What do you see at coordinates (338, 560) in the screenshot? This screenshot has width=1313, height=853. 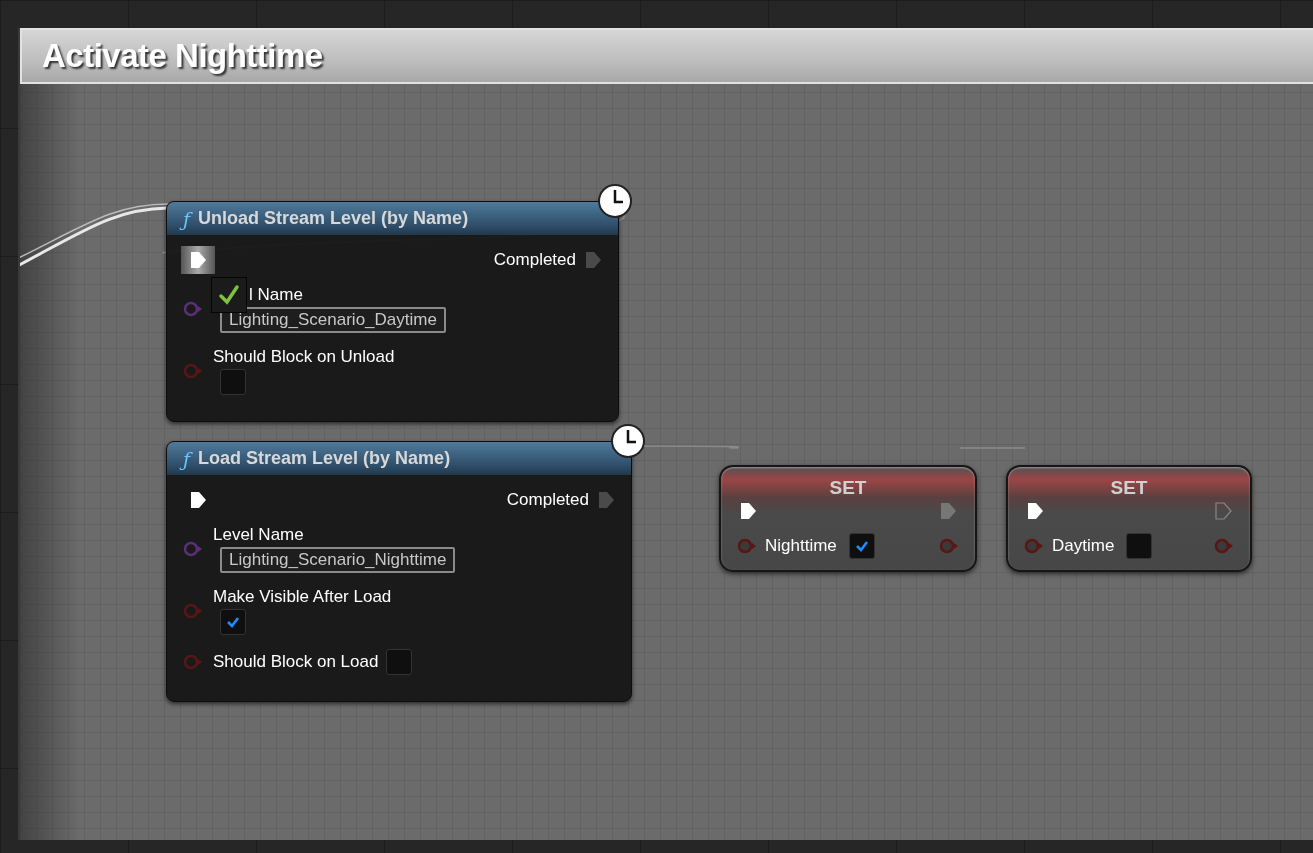 I see `text-field: Lighting_Scenario_Nighttime` at bounding box center [338, 560].